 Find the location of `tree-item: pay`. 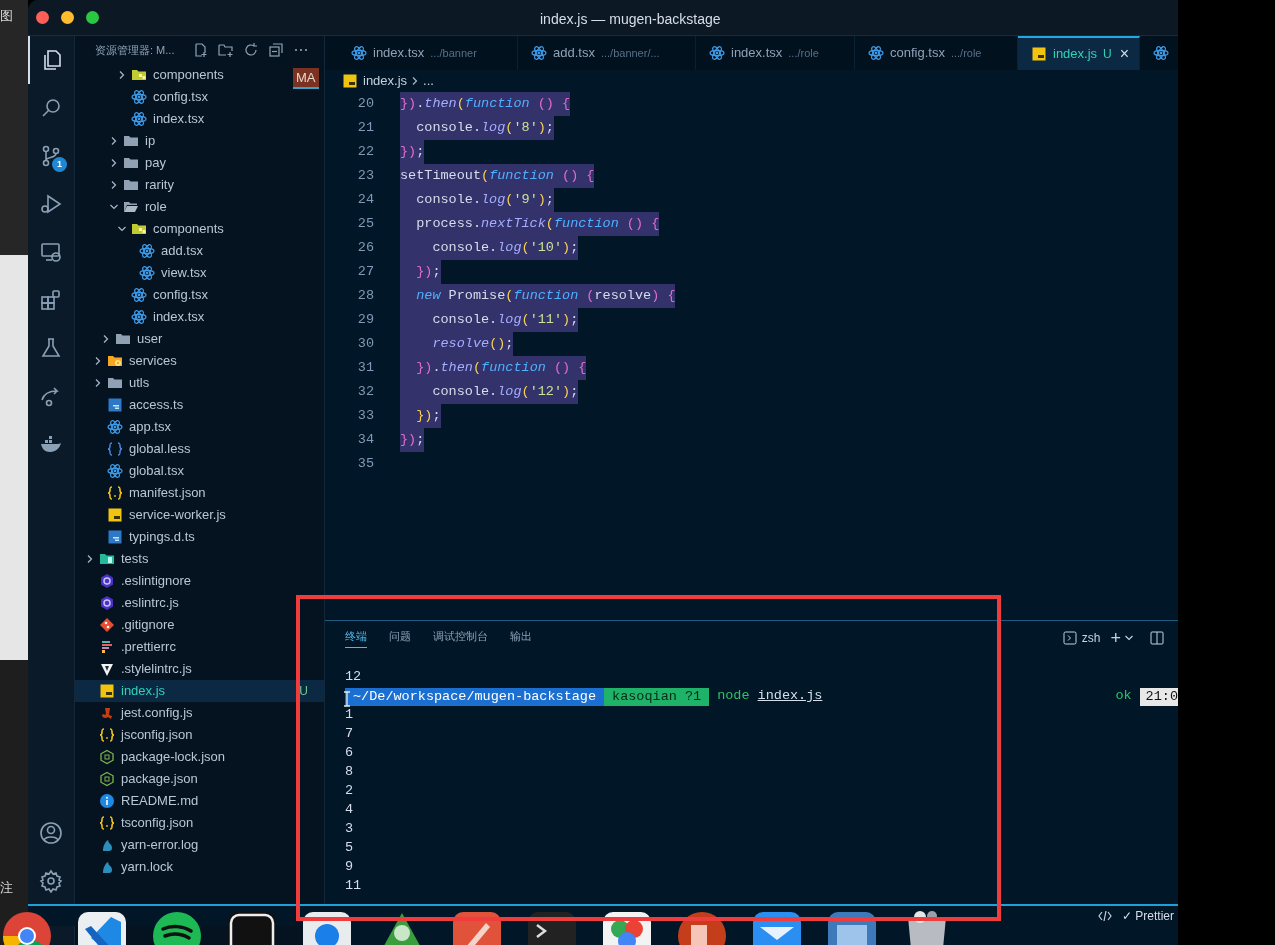

tree-item: pay is located at coordinates (123, 163).